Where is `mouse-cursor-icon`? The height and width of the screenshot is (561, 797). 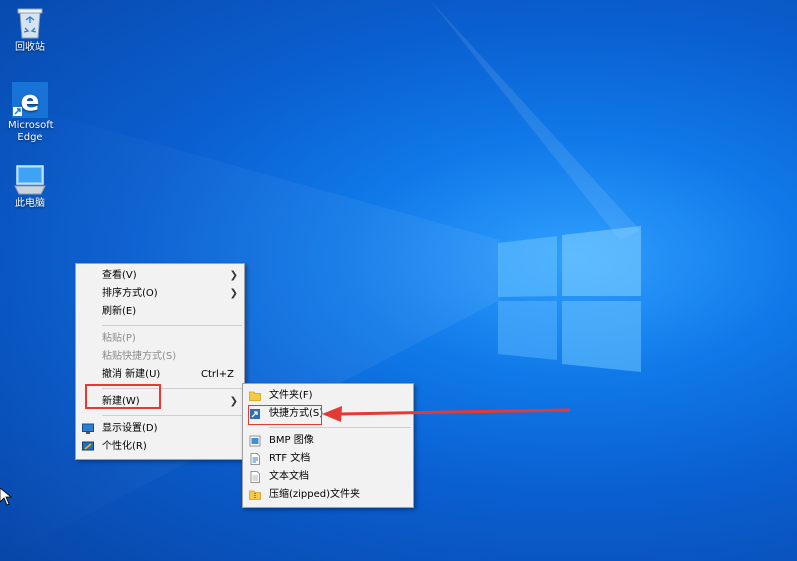
mouse-cursor-icon is located at coordinates (6, 497).